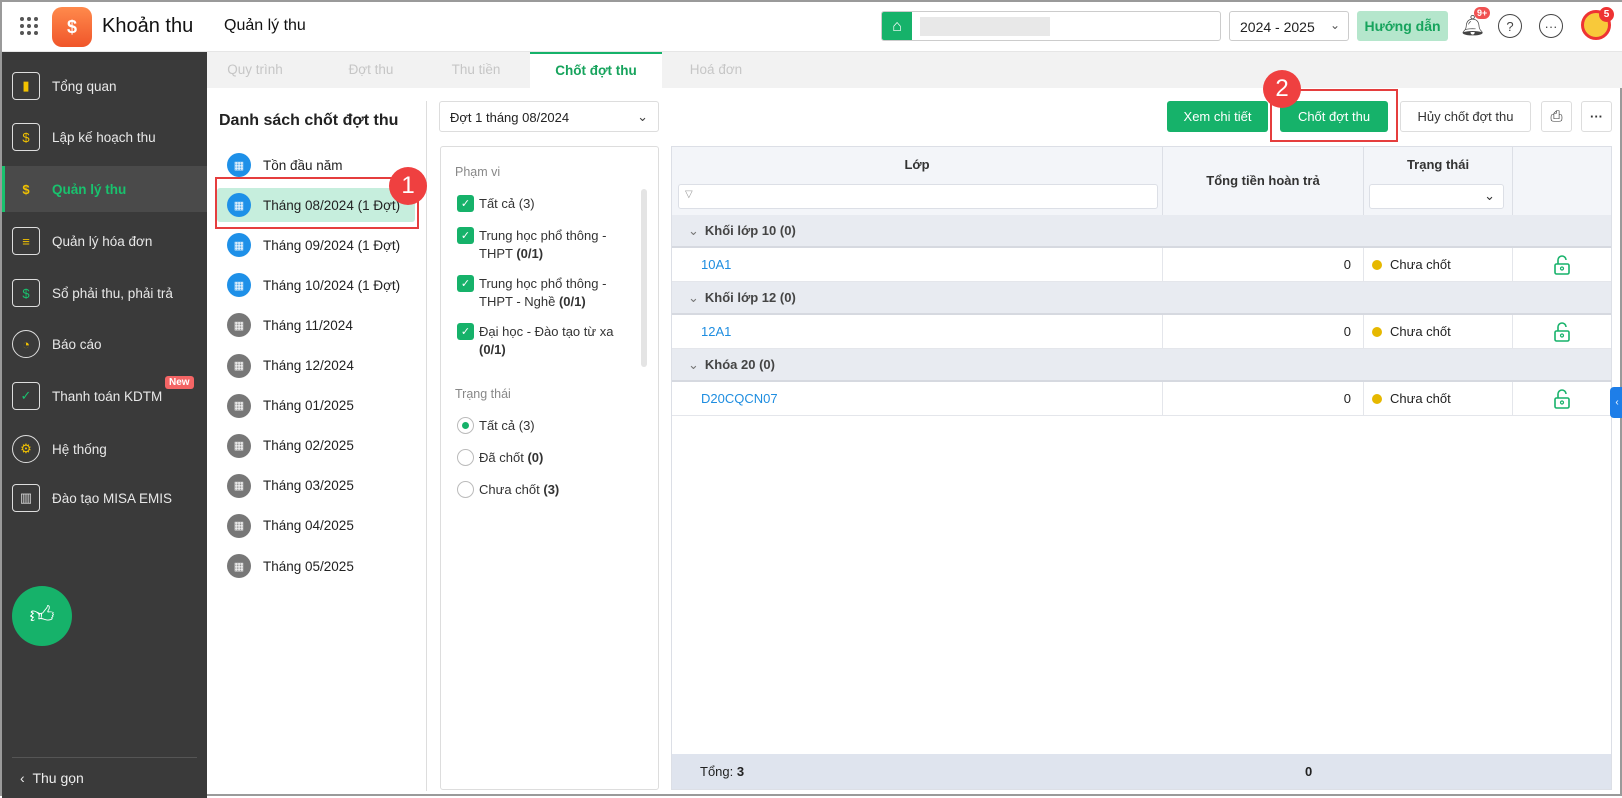  Describe the element at coordinates (1402, 26) in the screenshot. I see `guide-button: Hướng dẫn` at that location.